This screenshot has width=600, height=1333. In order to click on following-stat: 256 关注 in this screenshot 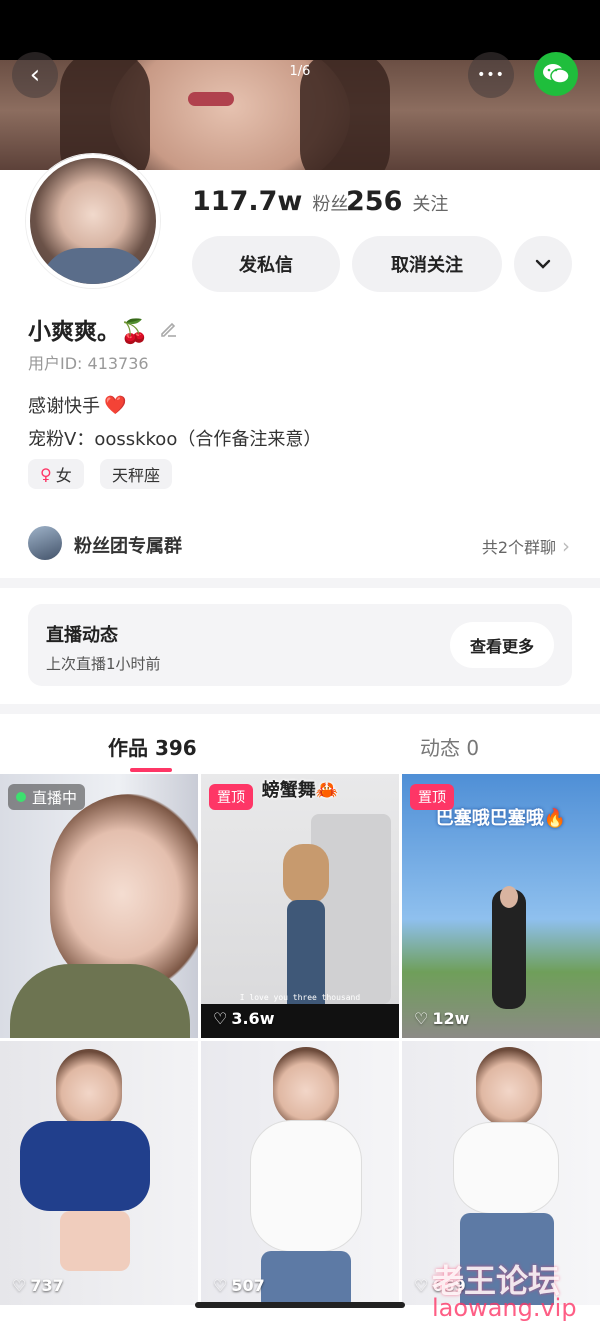, I will do `click(397, 201)`.